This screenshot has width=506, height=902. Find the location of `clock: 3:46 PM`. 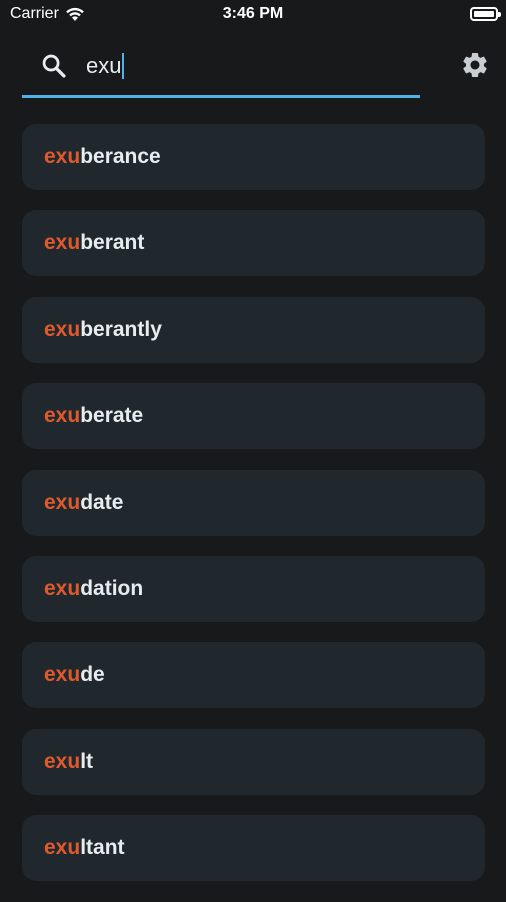

clock: 3:46 PM is located at coordinates (253, 13).